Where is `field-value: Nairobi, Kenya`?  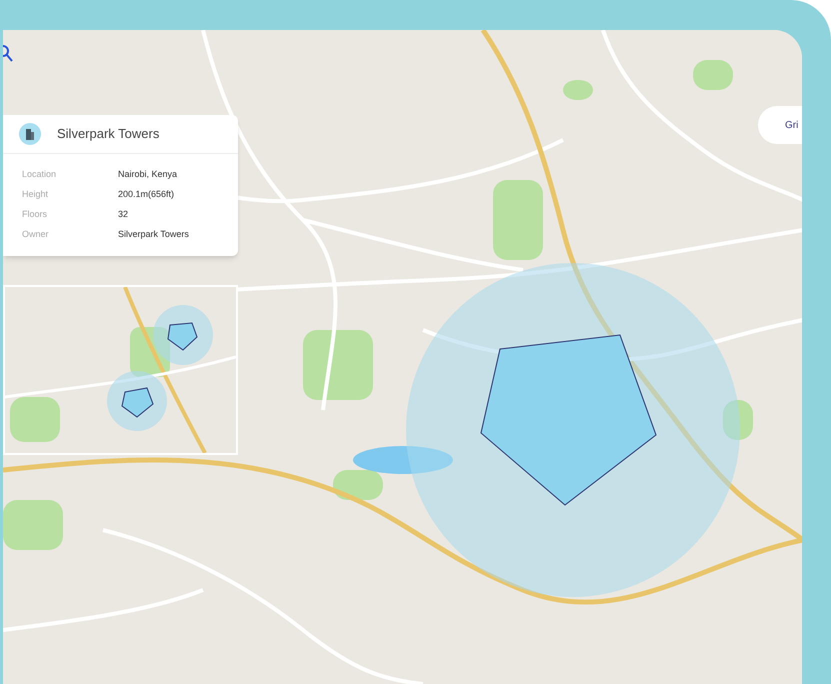 field-value: Nairobi, Kenya is located at coordinates (148, 174).